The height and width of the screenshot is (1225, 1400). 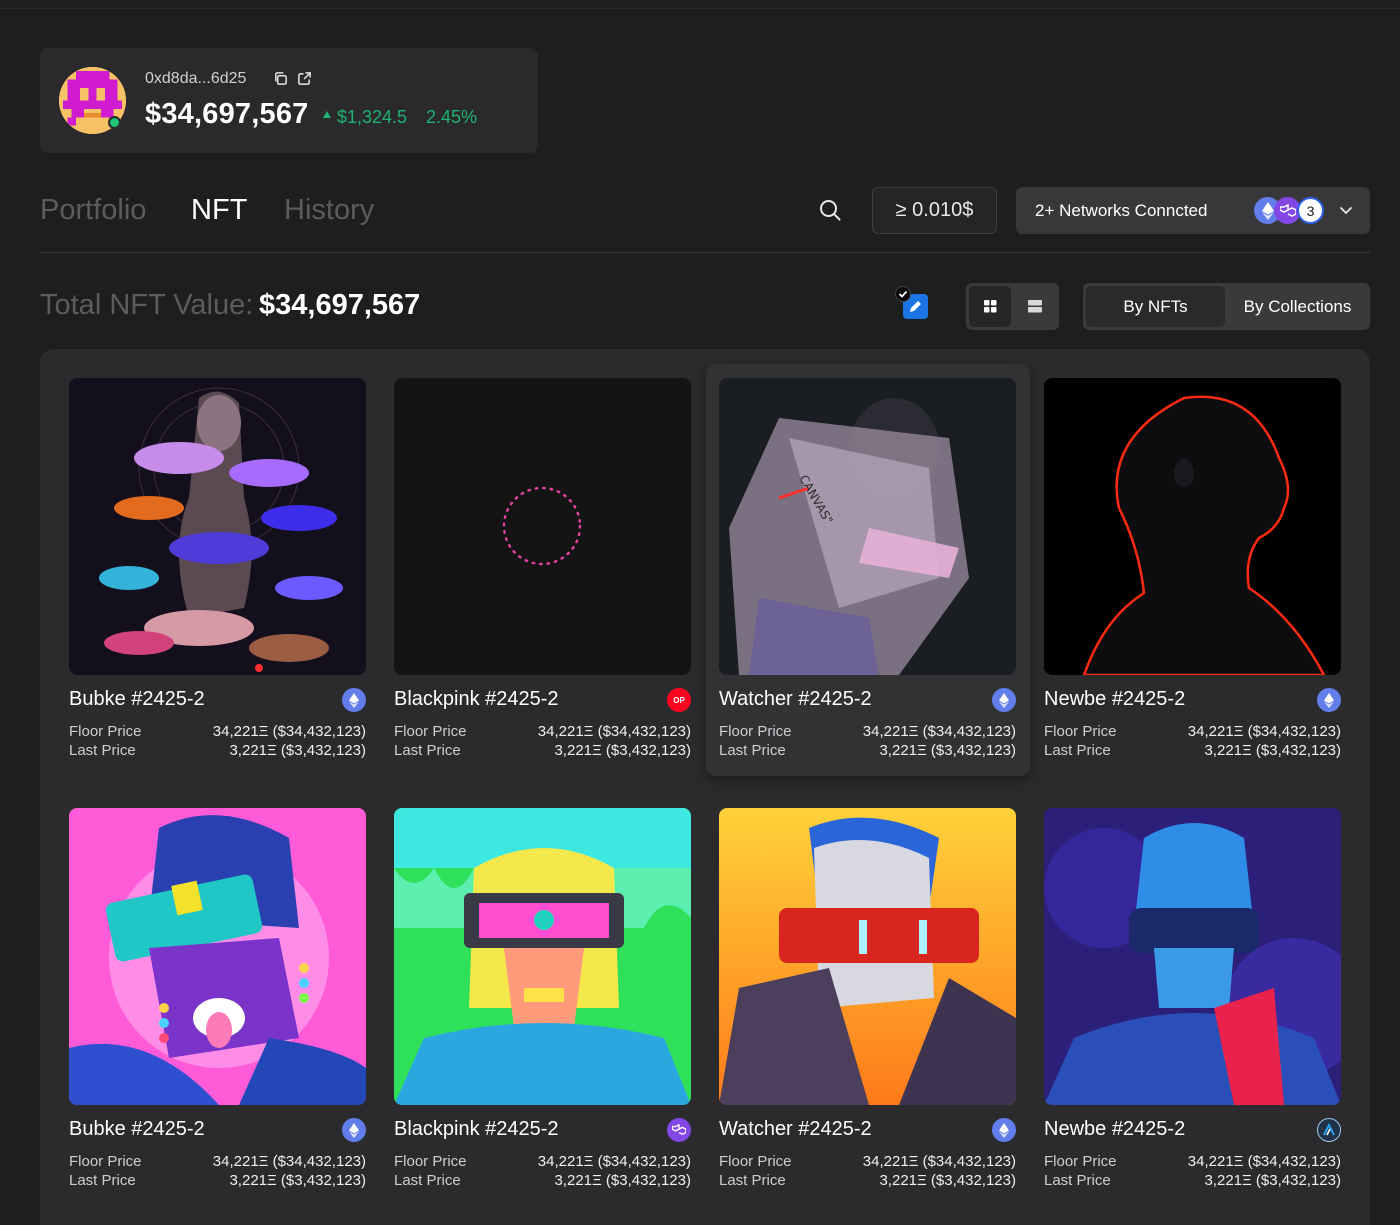 I want to click on search-icon, so click(x=830, y=210).